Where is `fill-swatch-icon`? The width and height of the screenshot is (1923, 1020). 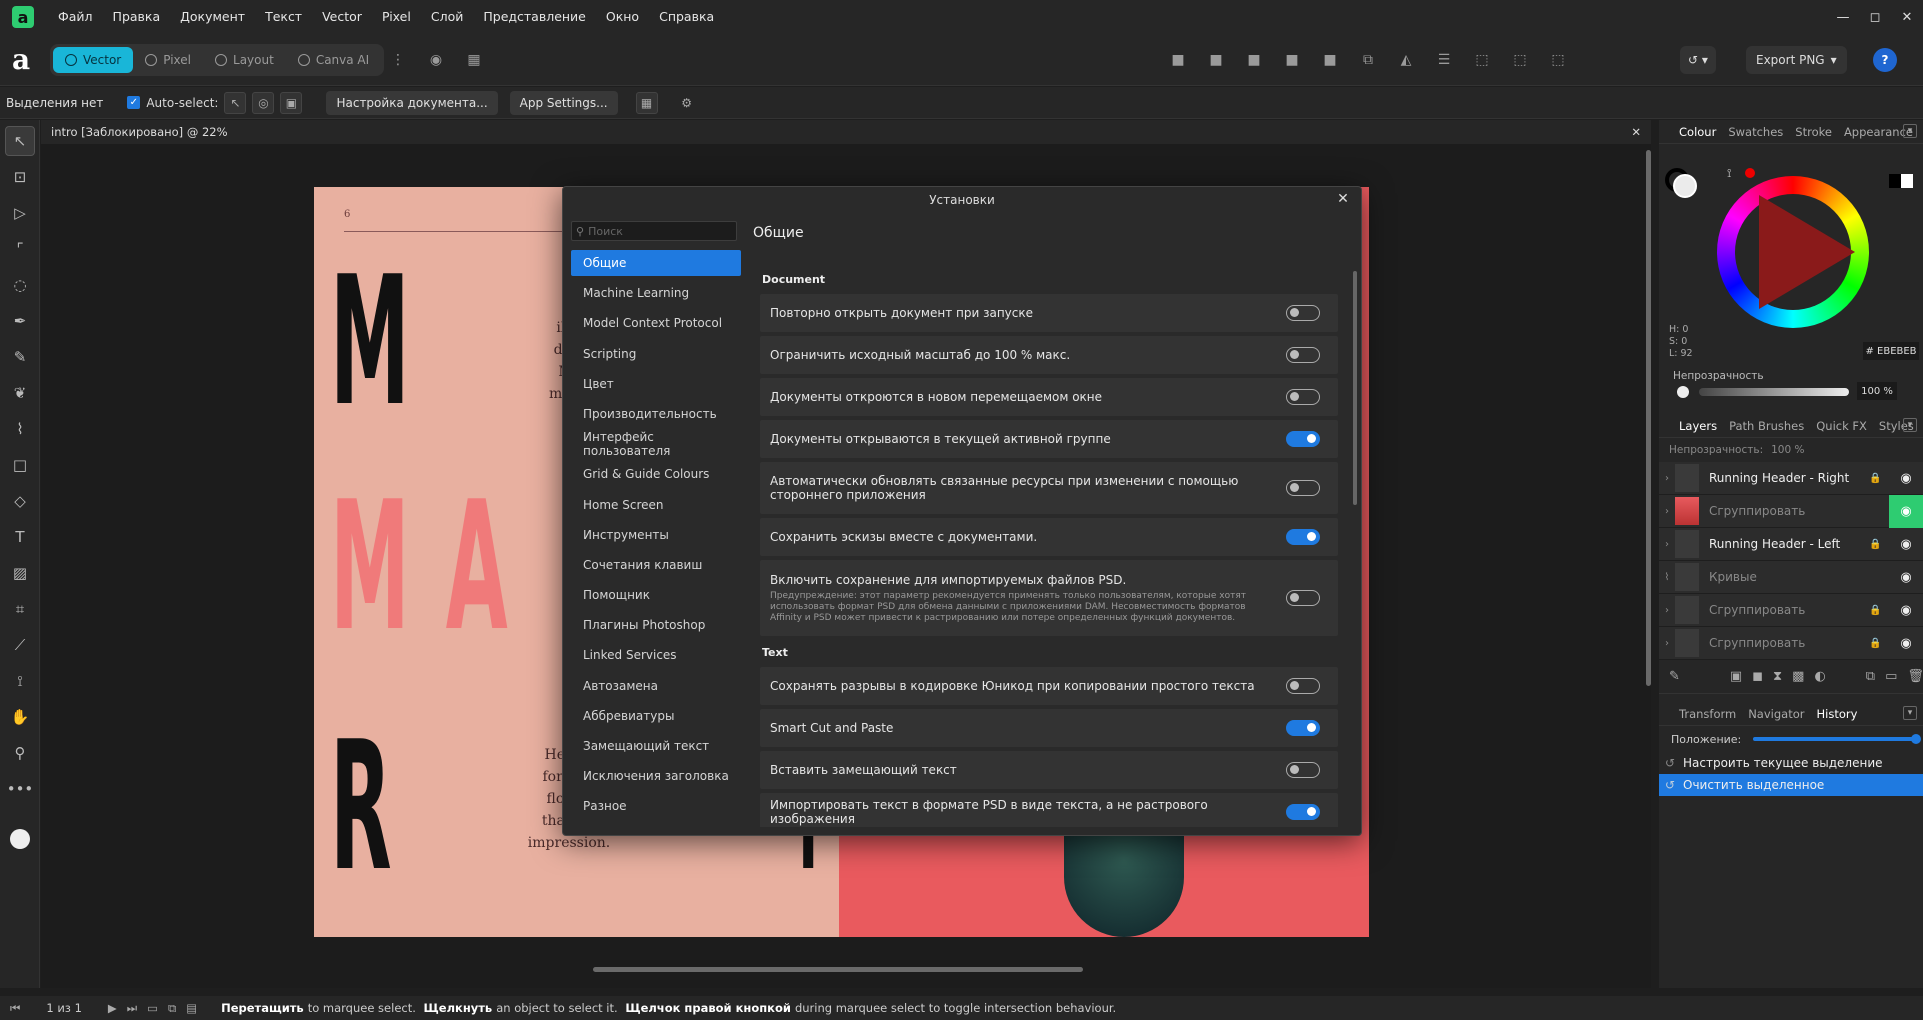
fill-swatch-icon is located at coordinates (1685, 186).